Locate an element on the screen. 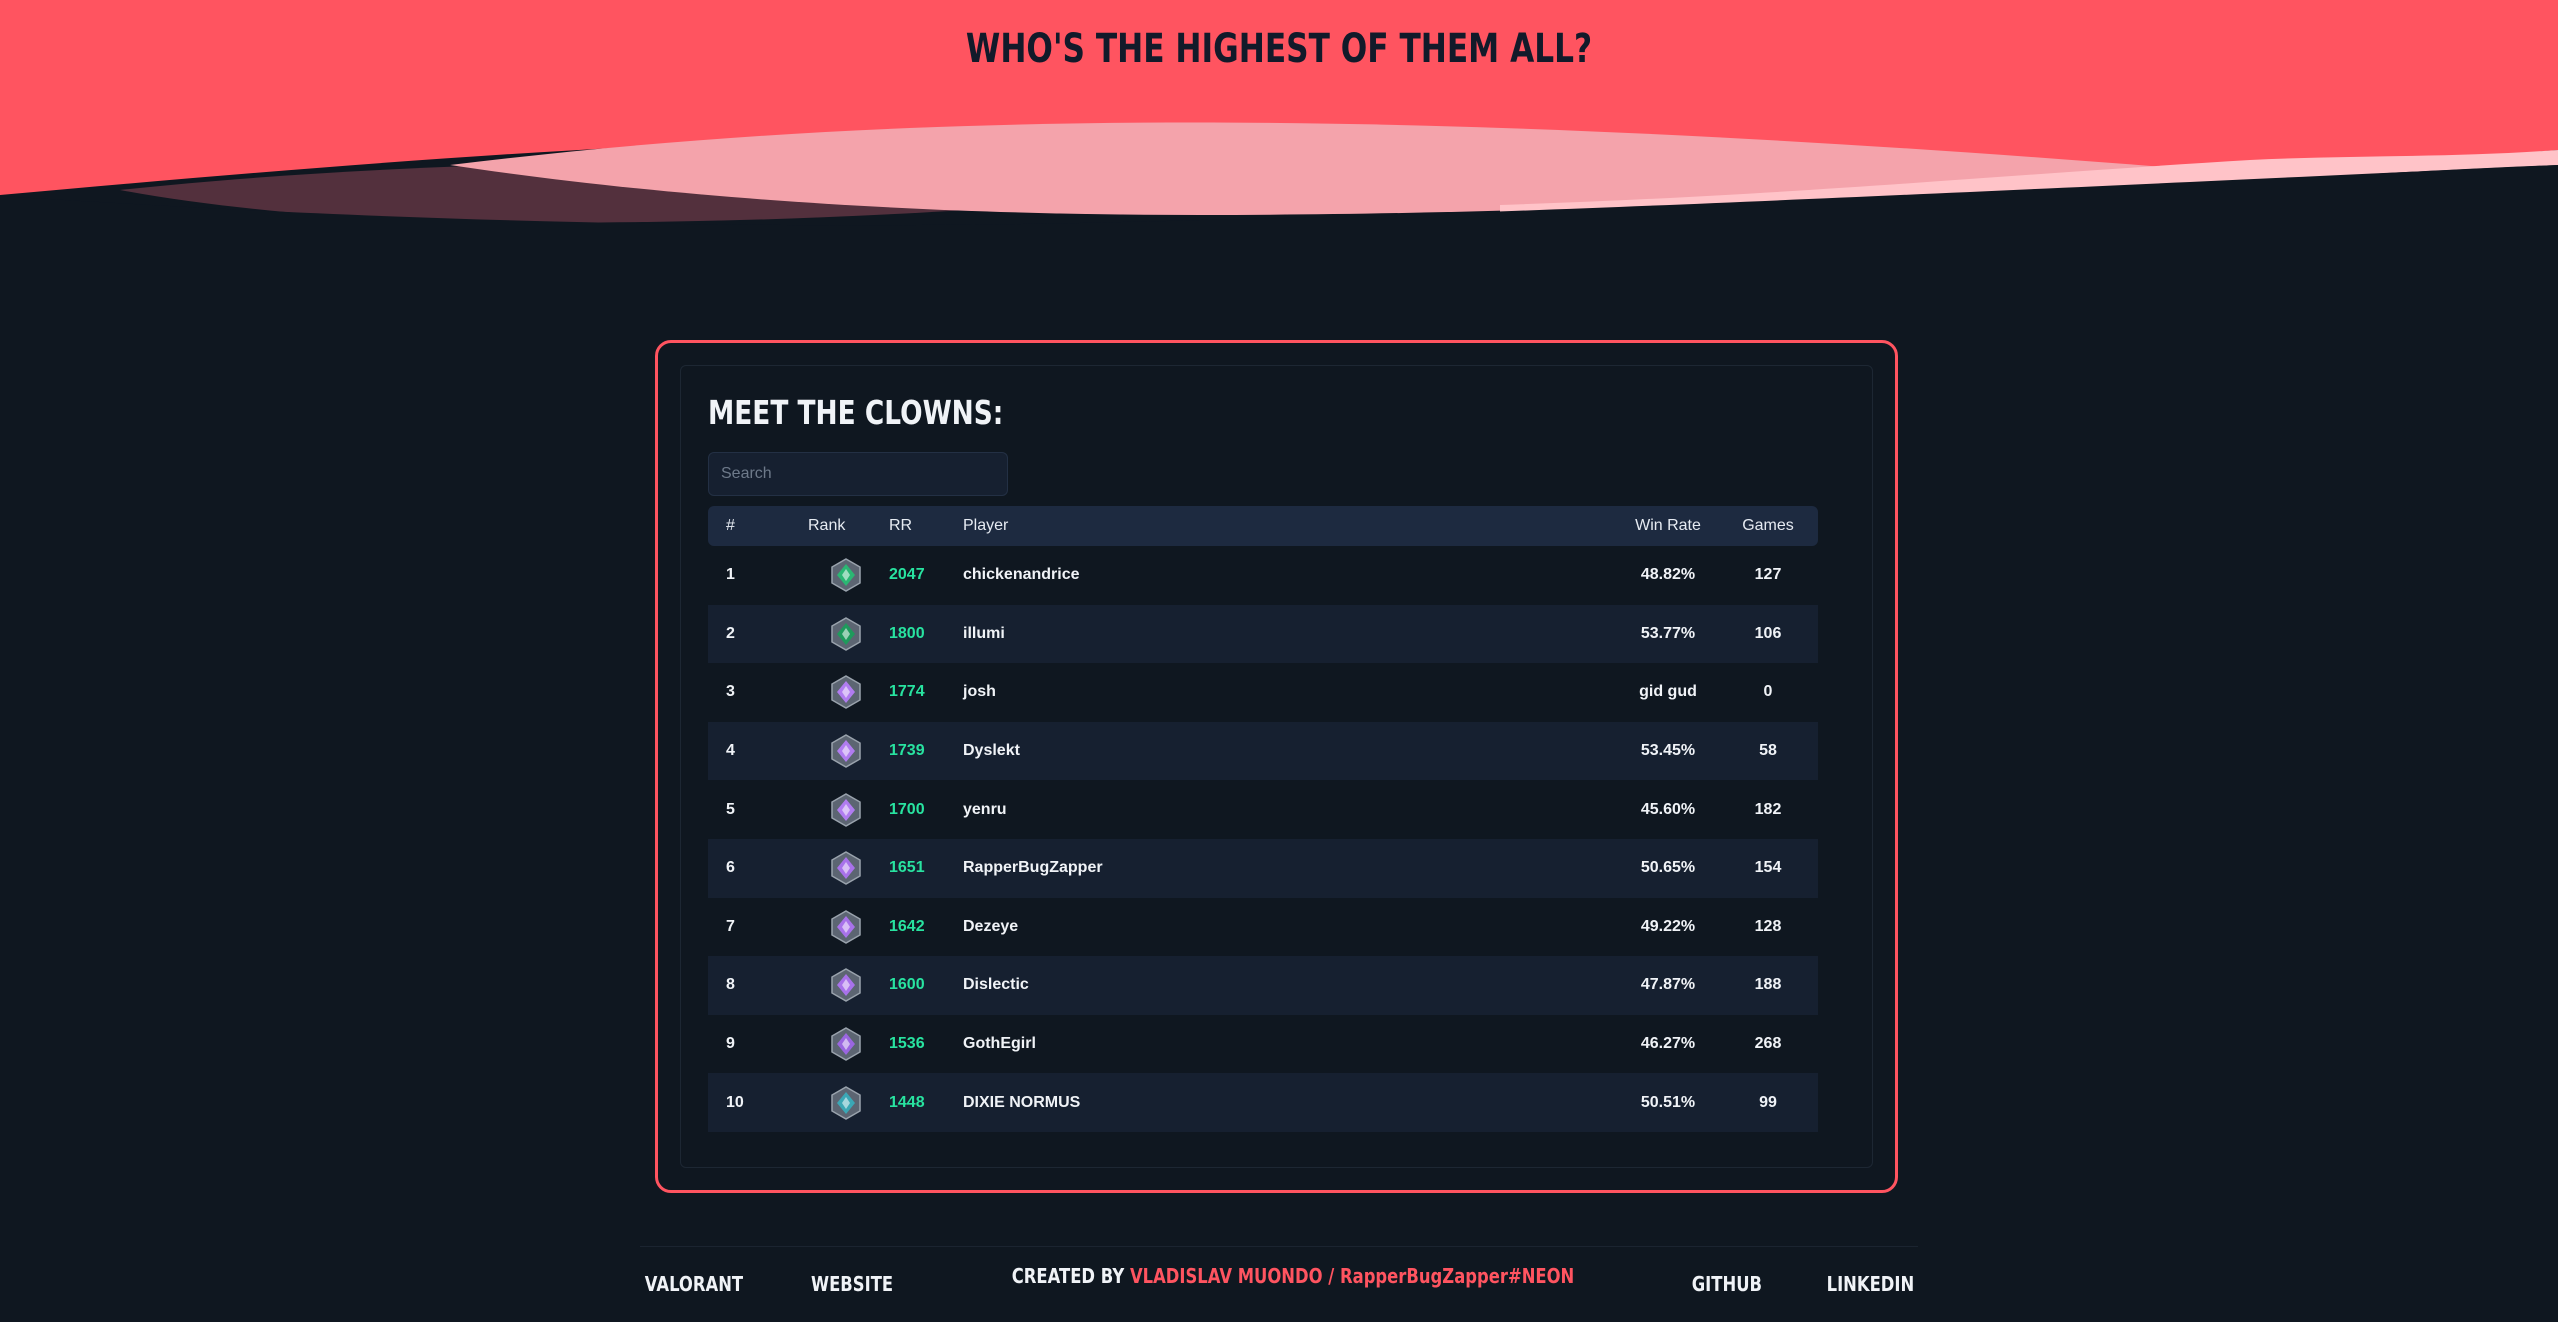  header-num: # is located at coordinates (758, 526).